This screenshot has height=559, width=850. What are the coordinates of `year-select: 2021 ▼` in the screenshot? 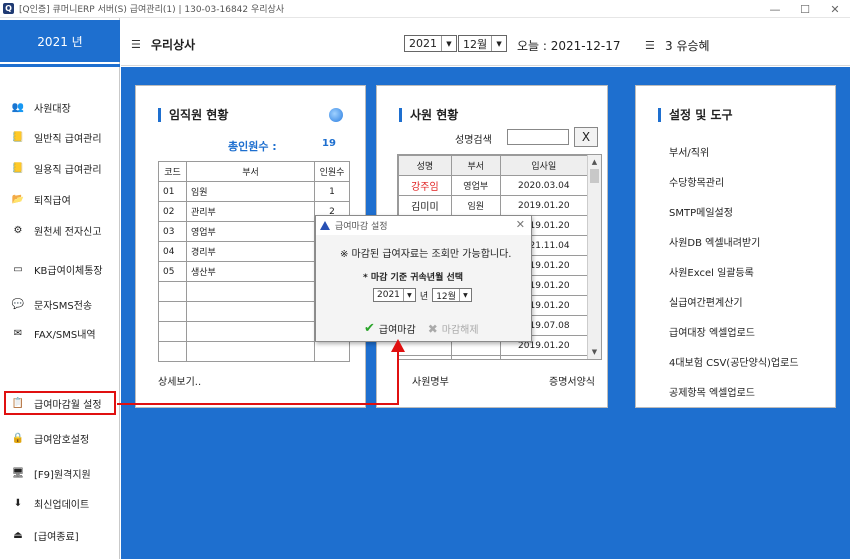 It's located at (430, 43).